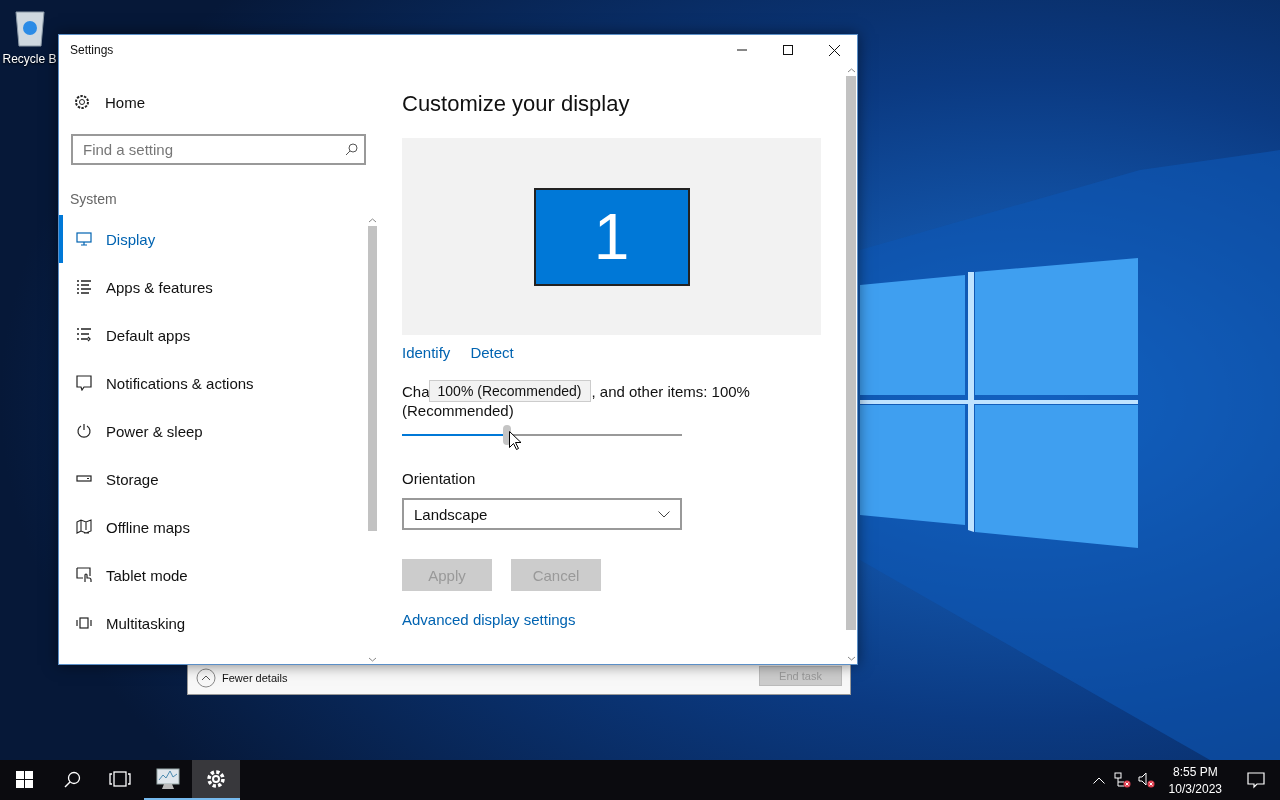 The image size is (1280, 800). I want to click on monitor-chart-icon, so click(168, 779).